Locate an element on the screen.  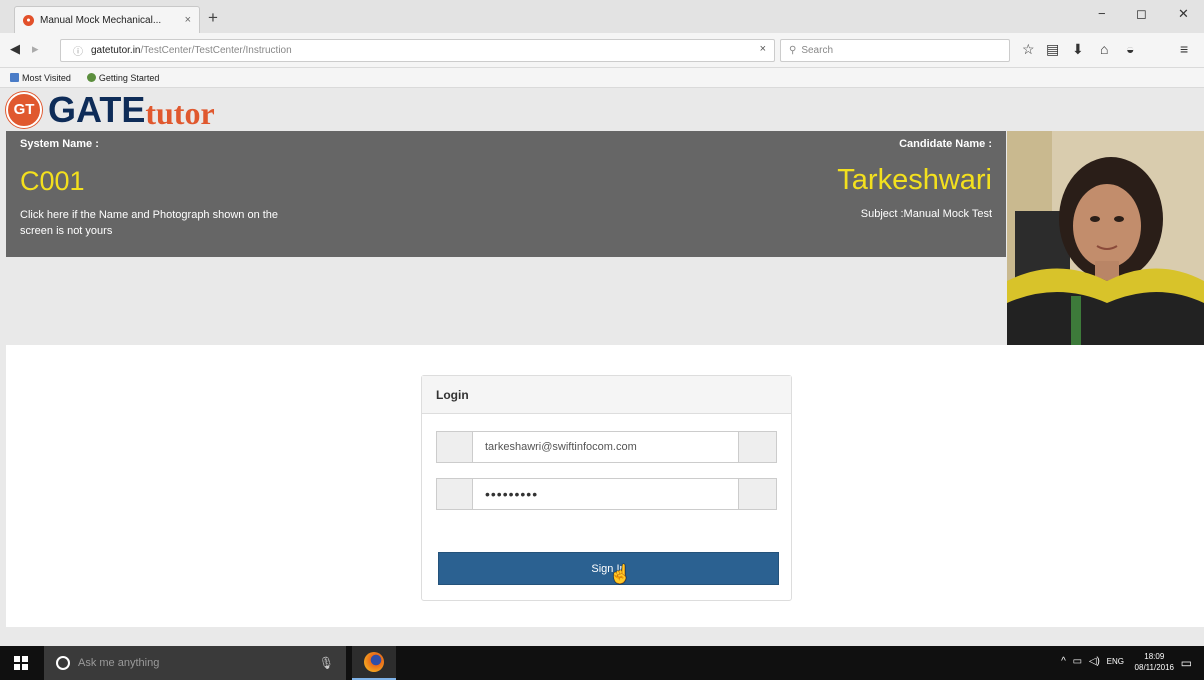
cortana-search: Ask me anything 🎙 is located at coordinates (195, 663).